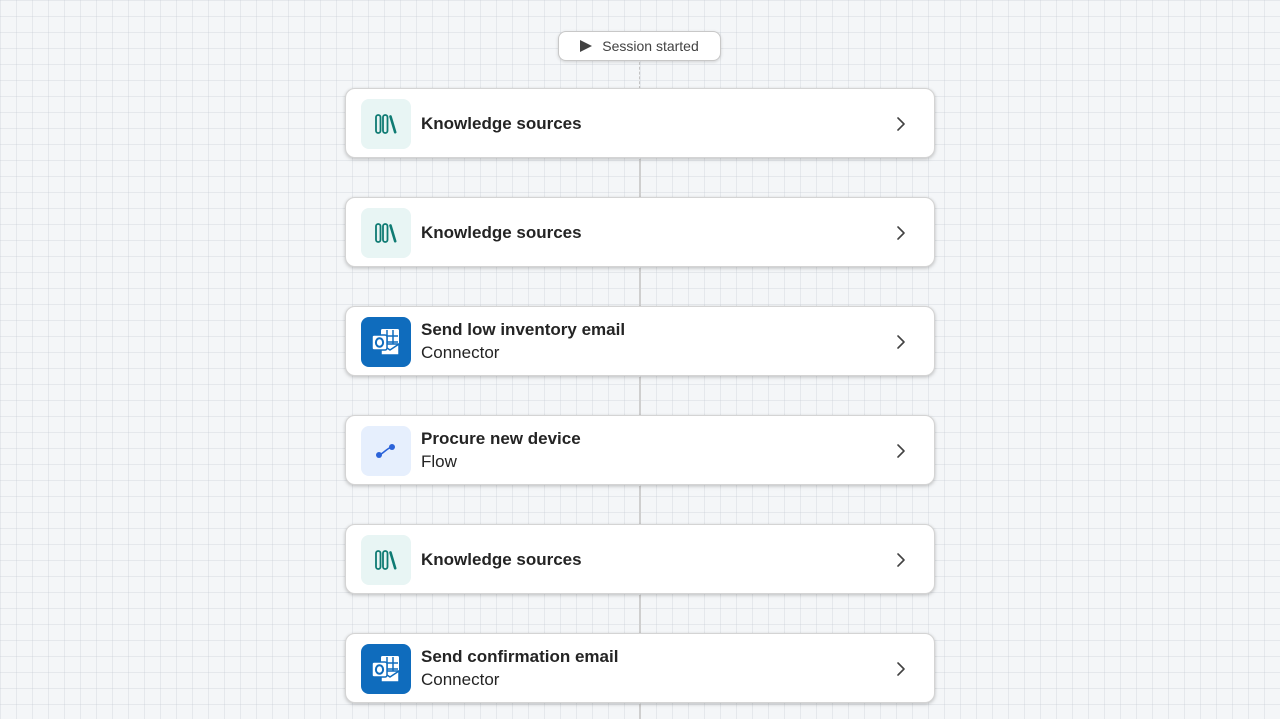 The image size is (1280, 719). What do you see at coordinates (520, 656) in the screenshot?
I see `step-title: Send confirmation email` at bounding box center [520, 656].